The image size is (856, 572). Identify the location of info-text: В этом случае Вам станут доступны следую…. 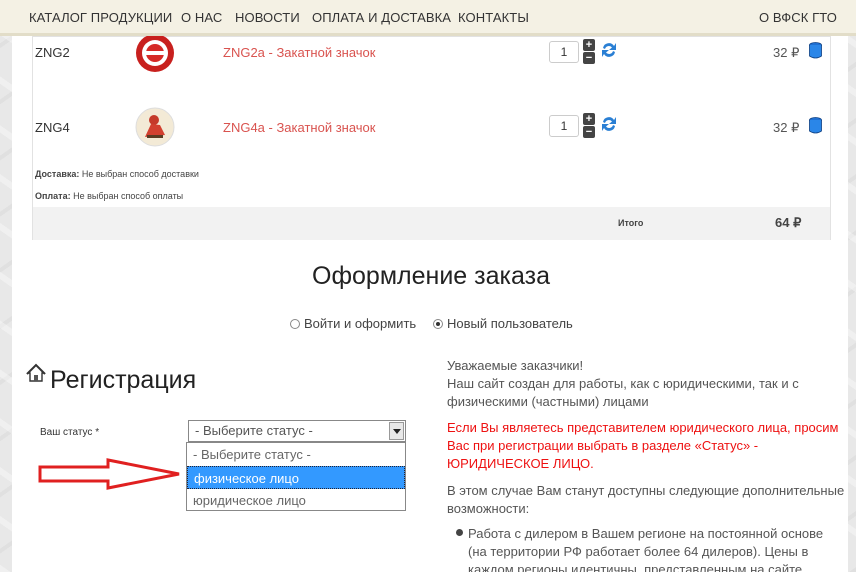
(646, 490).